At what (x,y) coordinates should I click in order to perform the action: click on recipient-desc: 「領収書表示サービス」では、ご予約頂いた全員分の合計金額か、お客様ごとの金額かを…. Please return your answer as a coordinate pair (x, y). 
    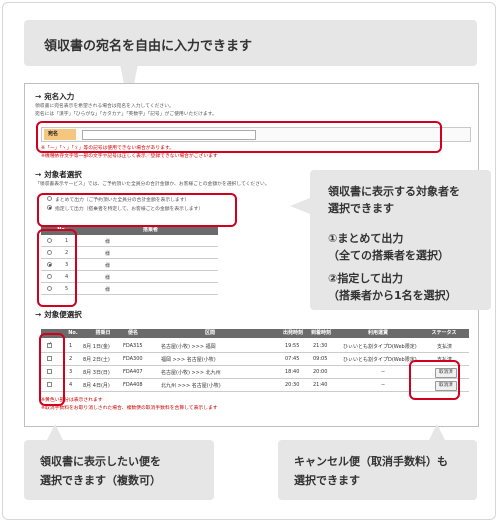
    Looking at the image, I should click on (152, 184).